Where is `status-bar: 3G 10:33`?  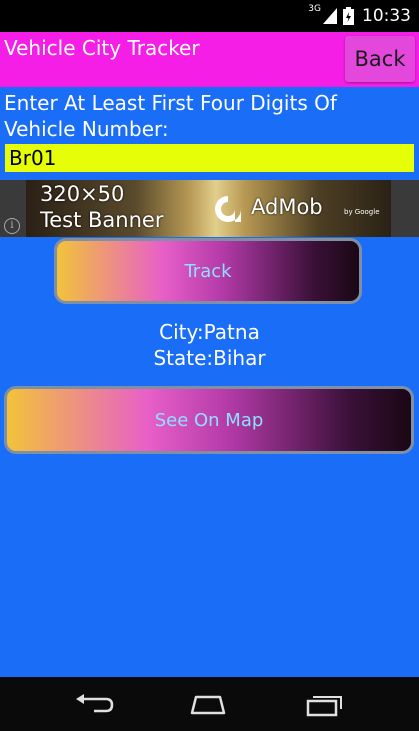 status-bar: 3G 10:33 is located at coordinates (209, 16).